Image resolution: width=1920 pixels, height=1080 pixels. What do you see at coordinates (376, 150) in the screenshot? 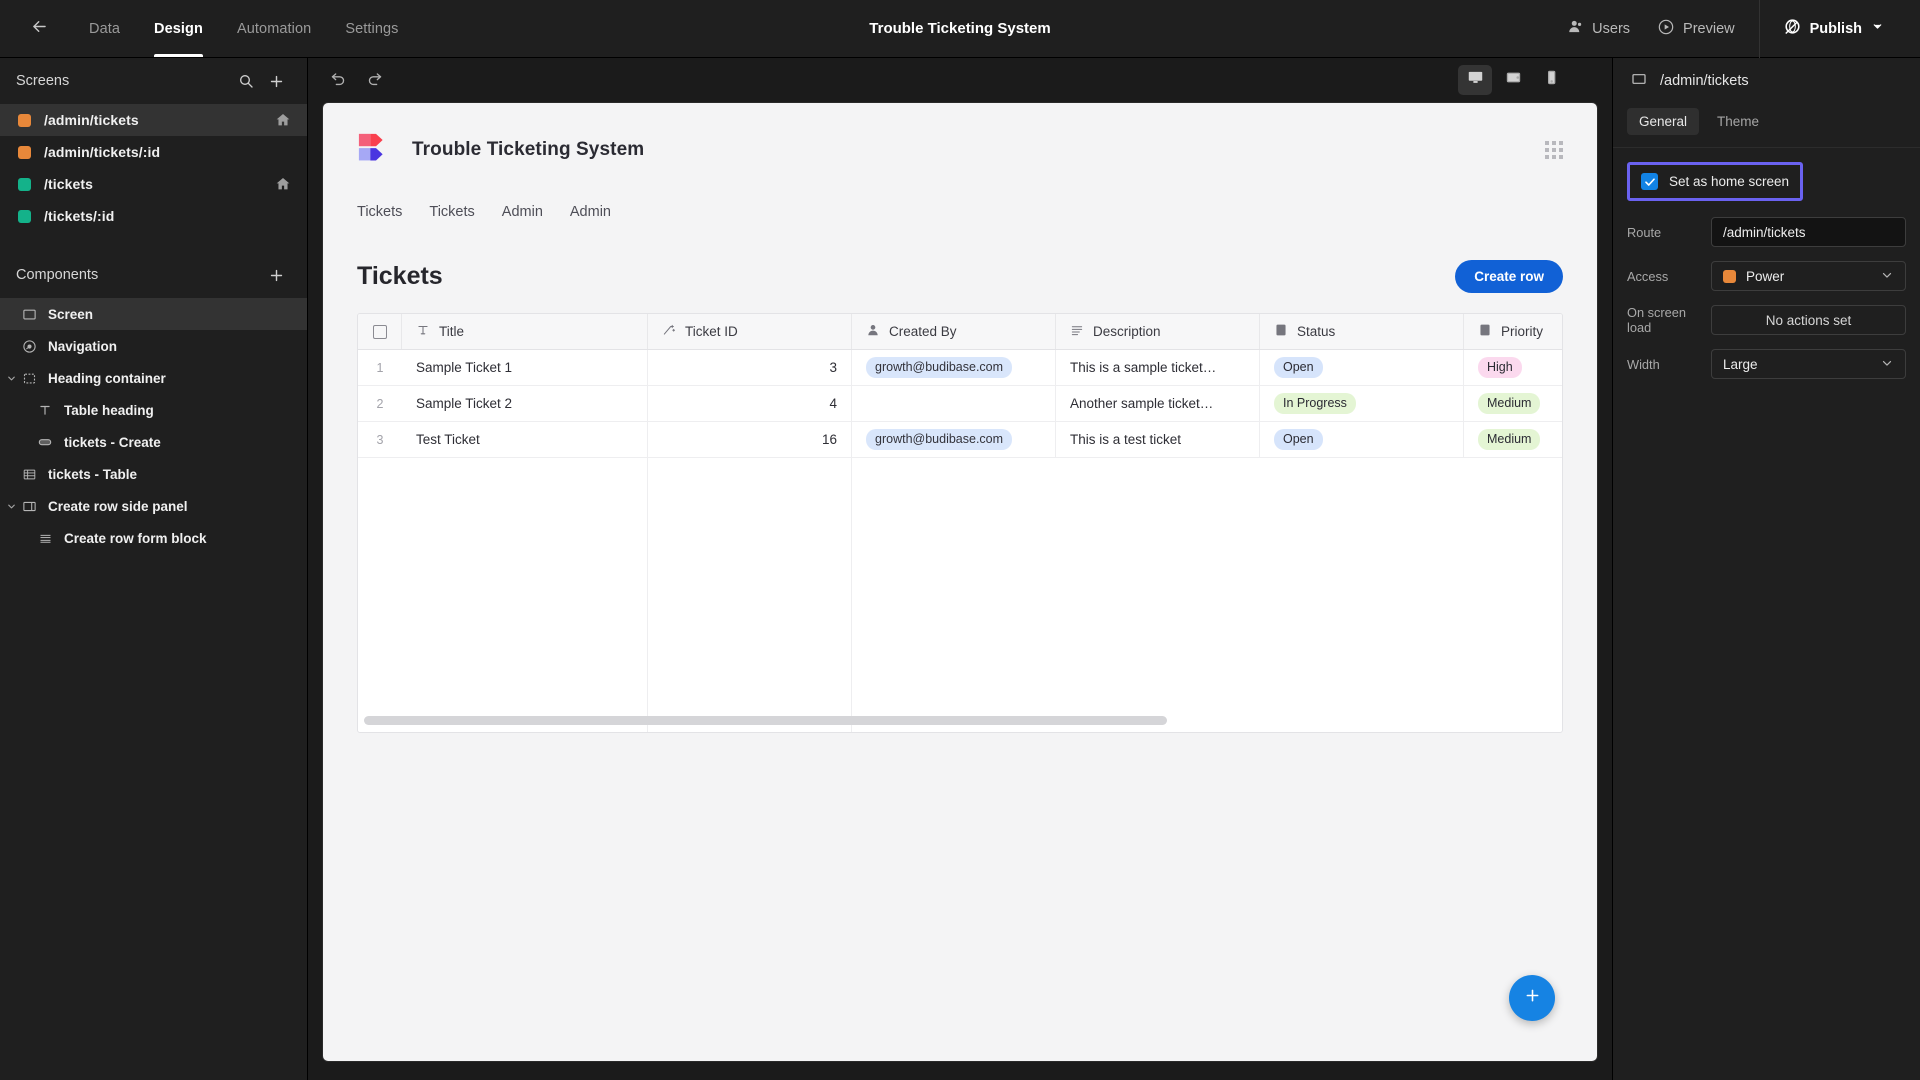
I see `budibase-logo-icon` at bounding box center [376, 150].